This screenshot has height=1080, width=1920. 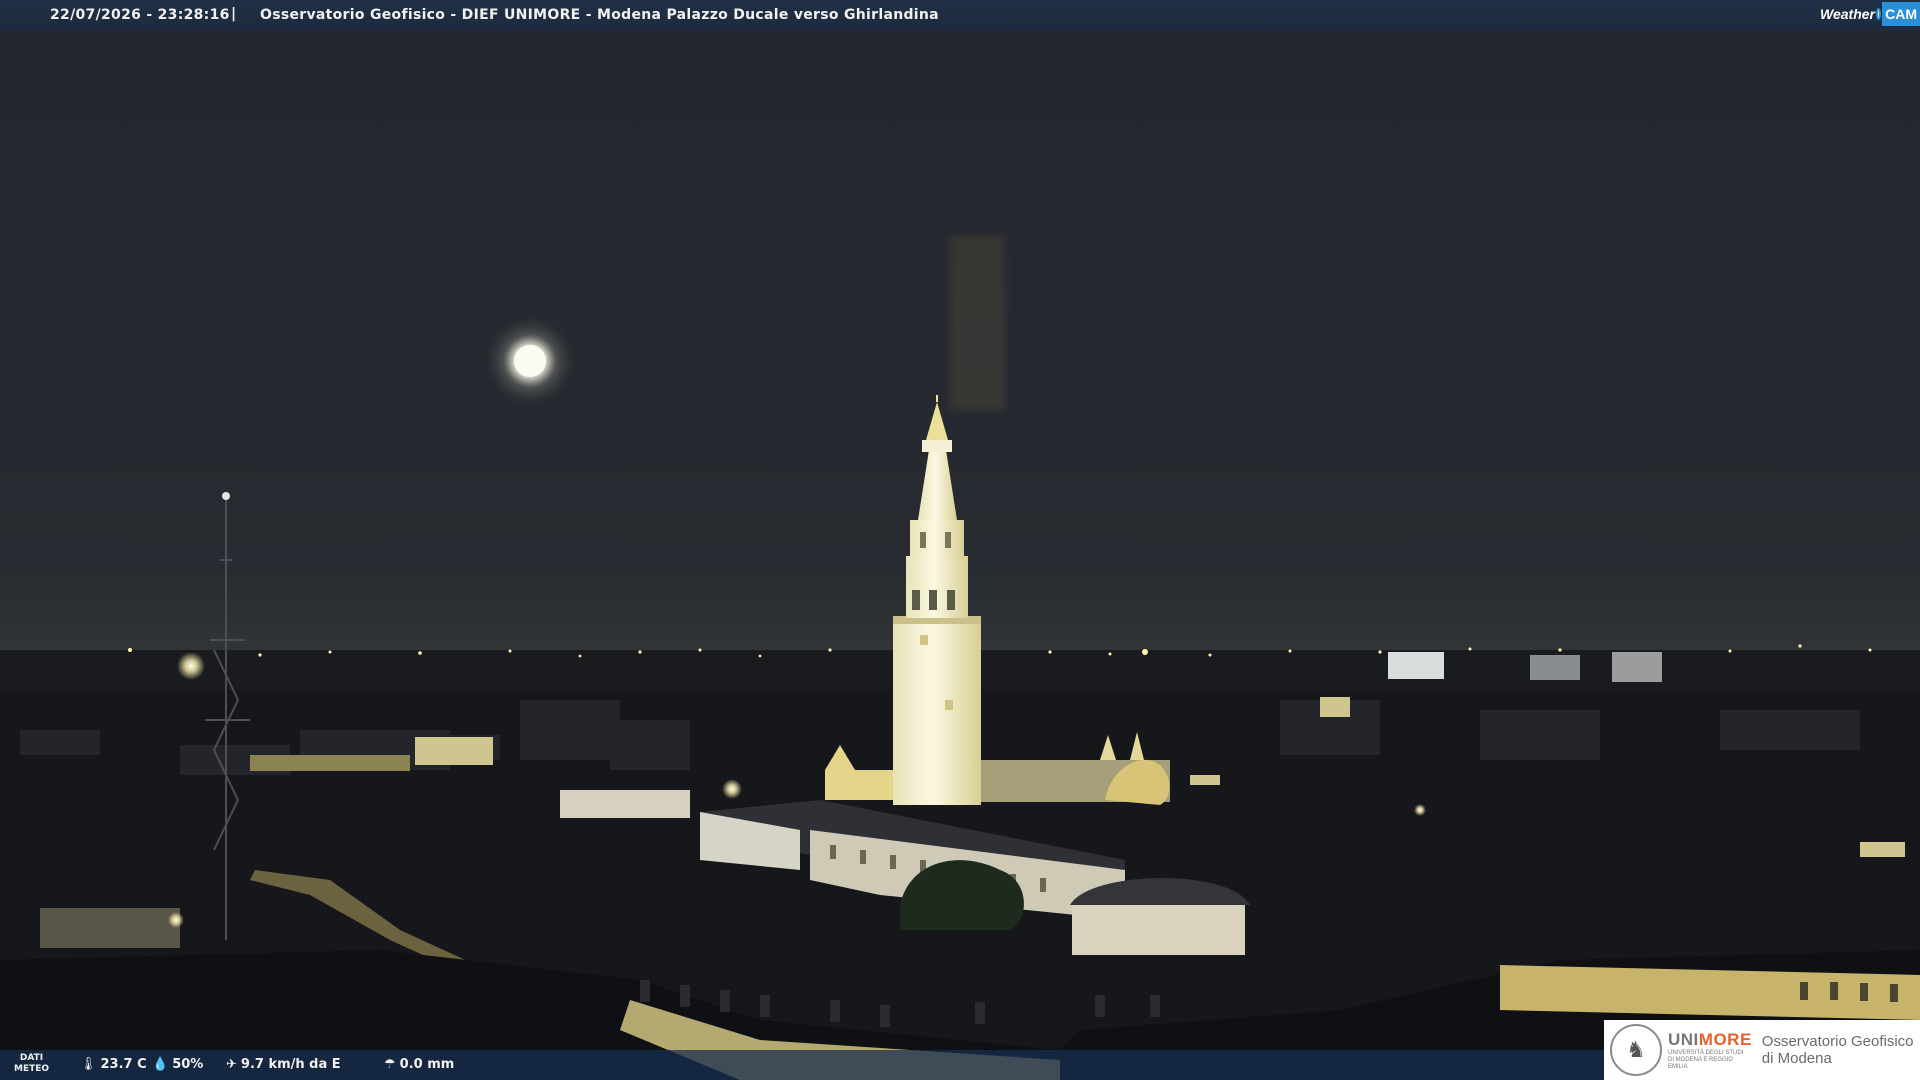 I want to click on lamp-lit-street, so click(x=732, y=789).